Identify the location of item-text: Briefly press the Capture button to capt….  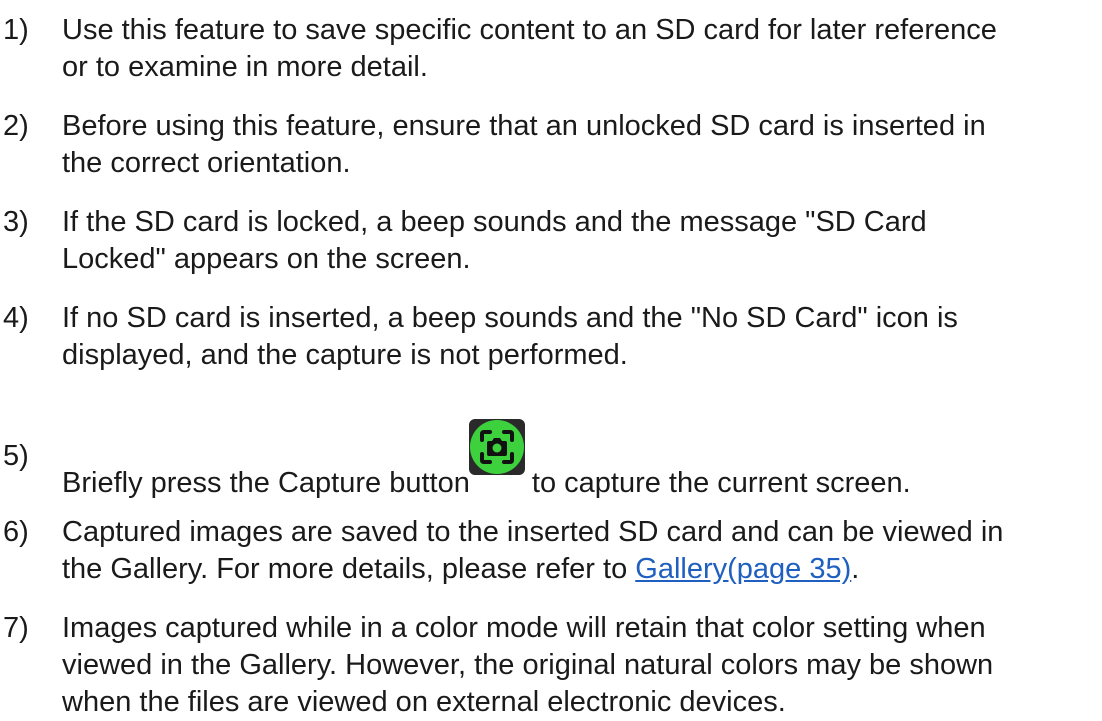
(582, 460).